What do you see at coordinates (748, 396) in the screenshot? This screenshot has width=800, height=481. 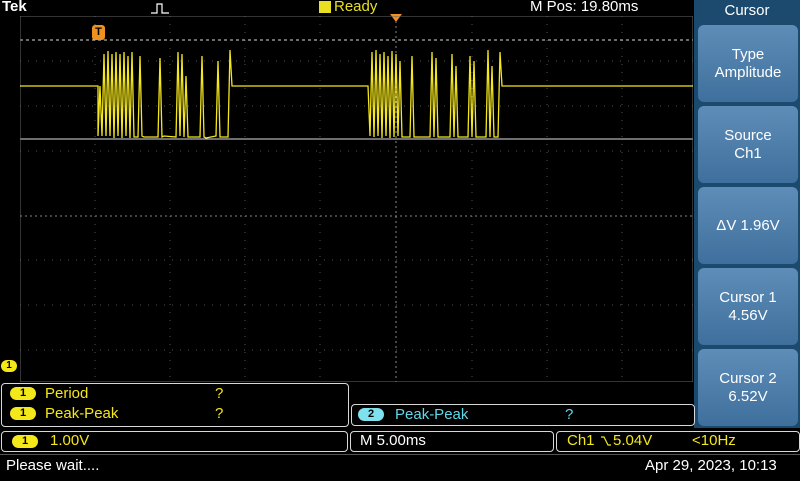 I see `button-value: 6.52V` at bounding box center [748, 396].